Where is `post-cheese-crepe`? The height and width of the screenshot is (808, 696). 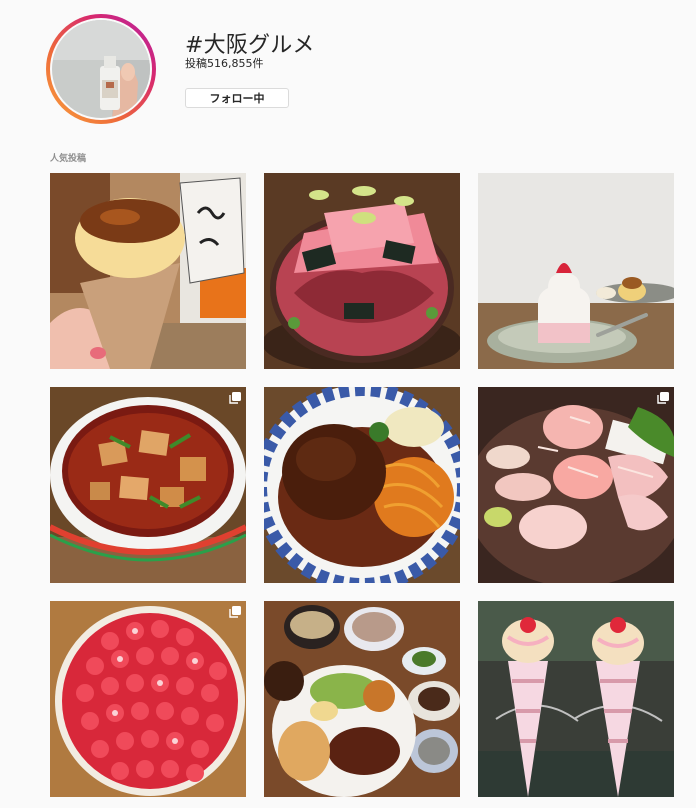
post-cheese-crepe is located at coordinates (148, 271).